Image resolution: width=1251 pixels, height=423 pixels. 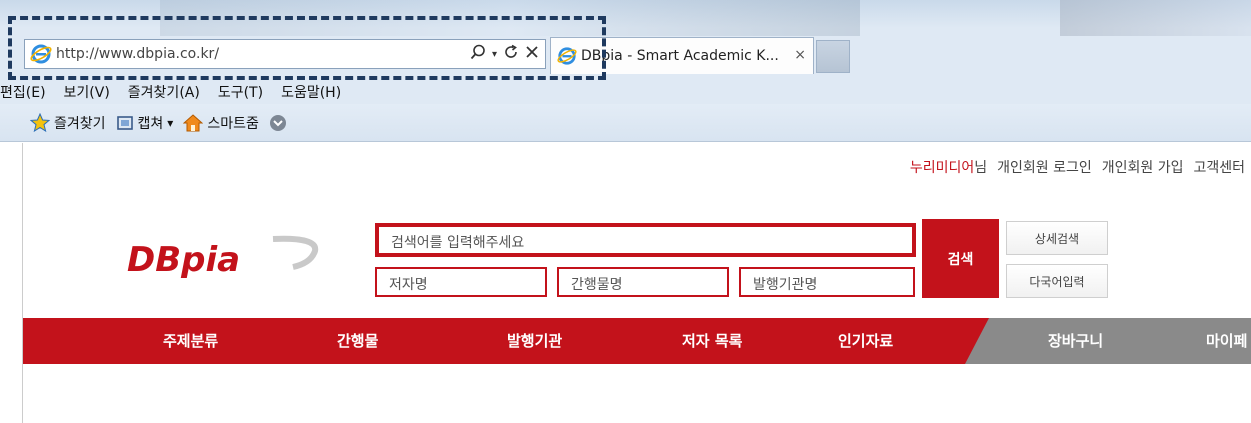 What do you see at coordinates (23, 92) in the screenshot?
I see `menu-edit: 편집(E)` at bounding box center [23, 92].